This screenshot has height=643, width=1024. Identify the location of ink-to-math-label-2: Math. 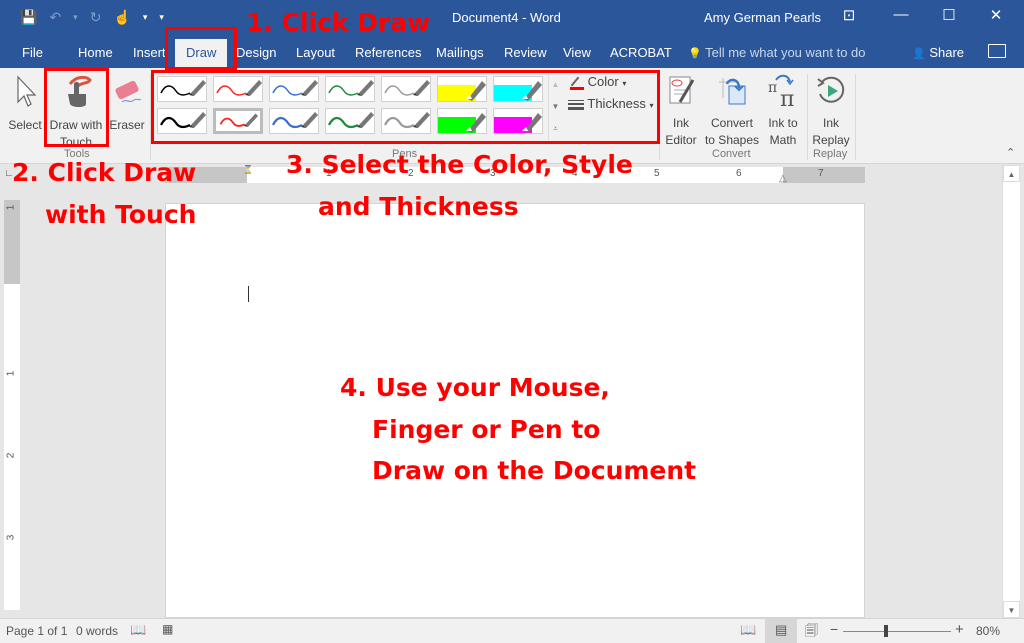
(783, 140).